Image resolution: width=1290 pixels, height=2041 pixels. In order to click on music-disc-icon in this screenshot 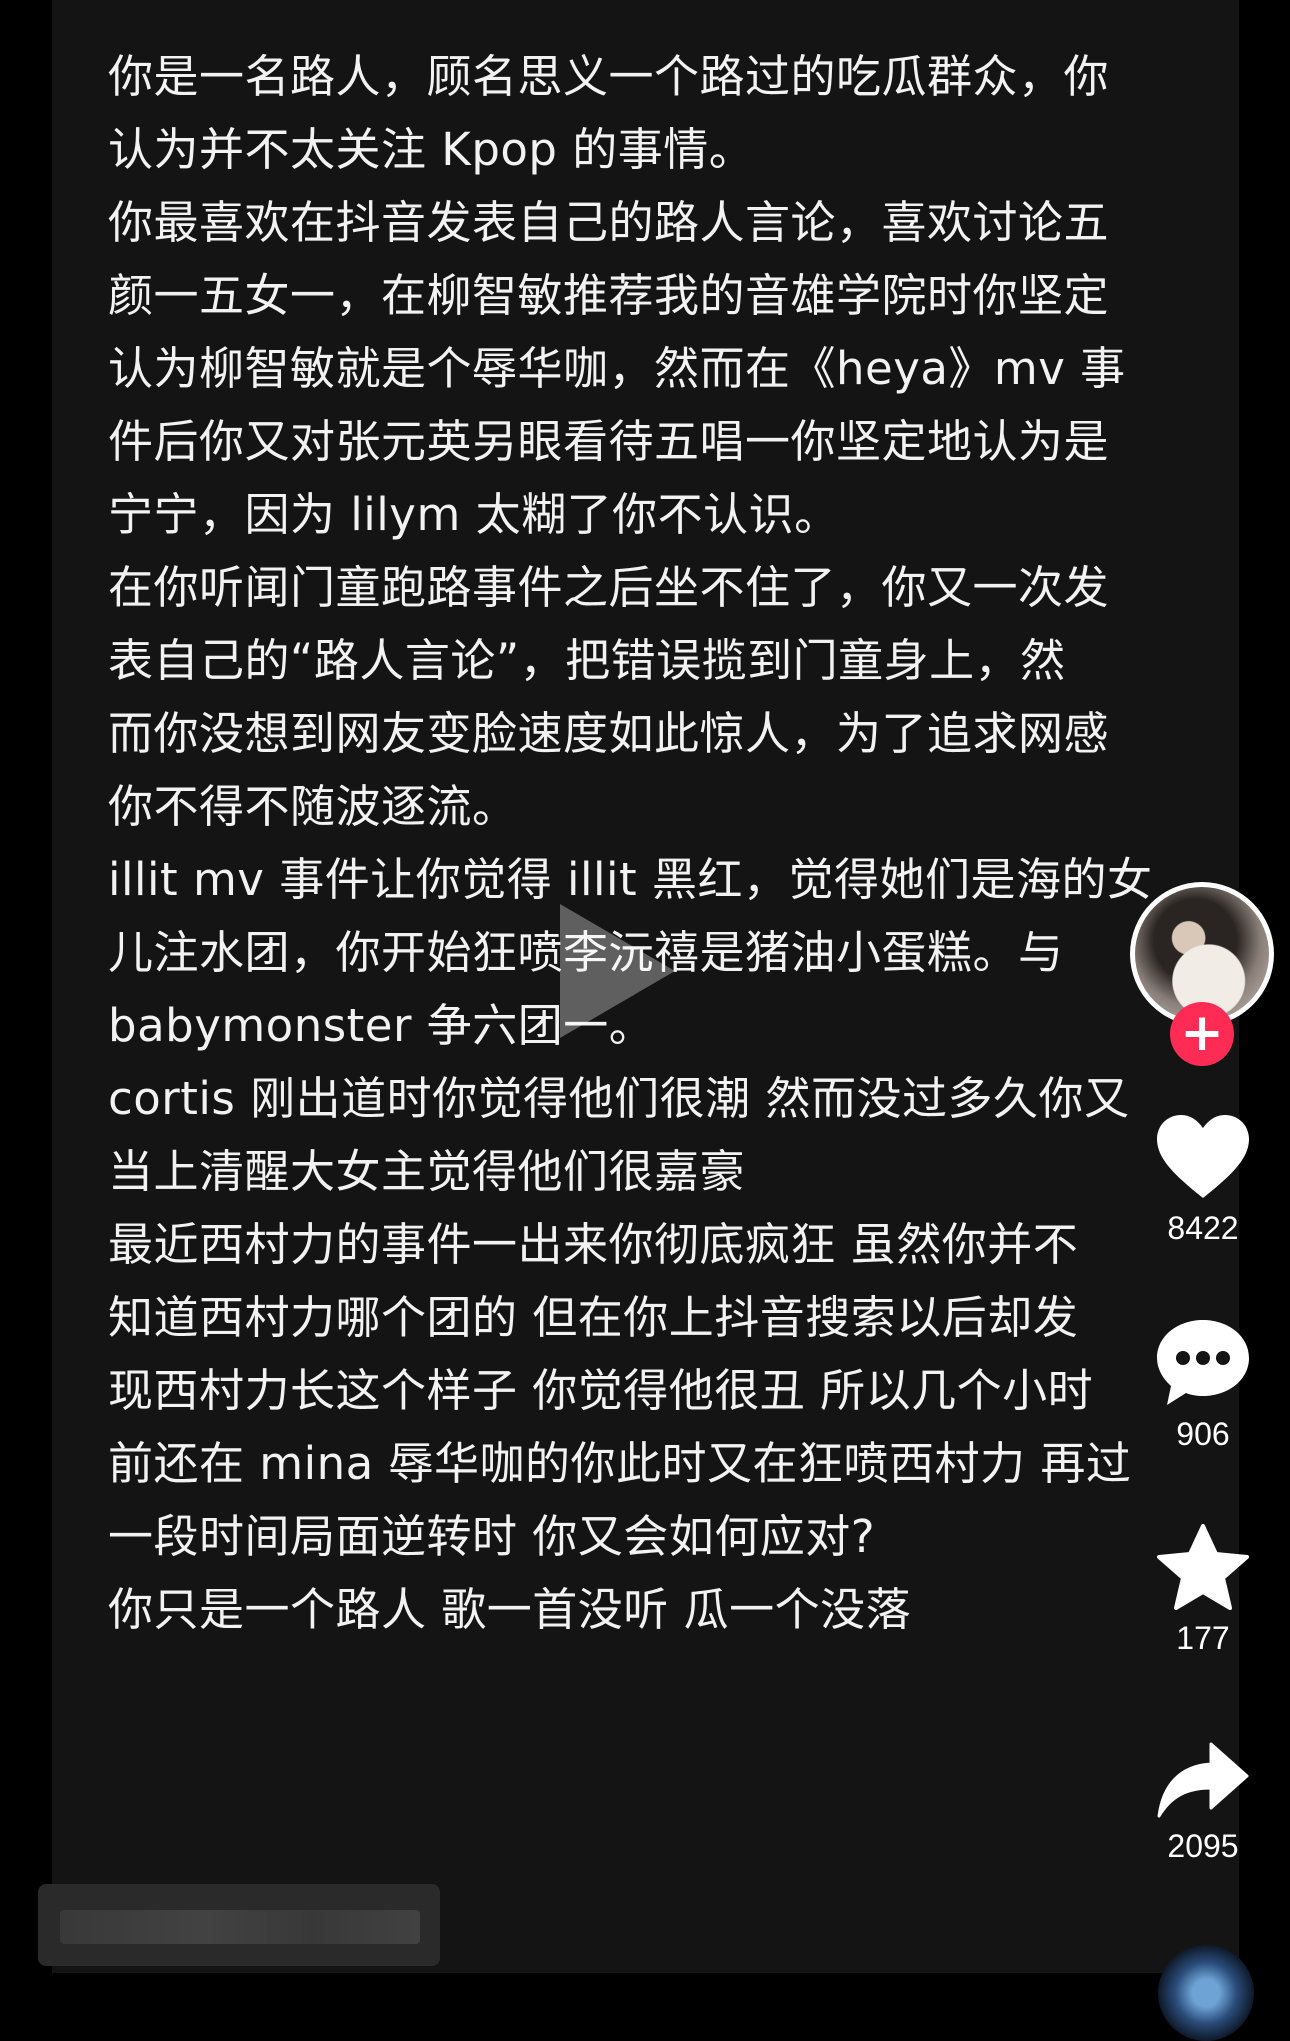, I will do `click(1206, 1993)`.